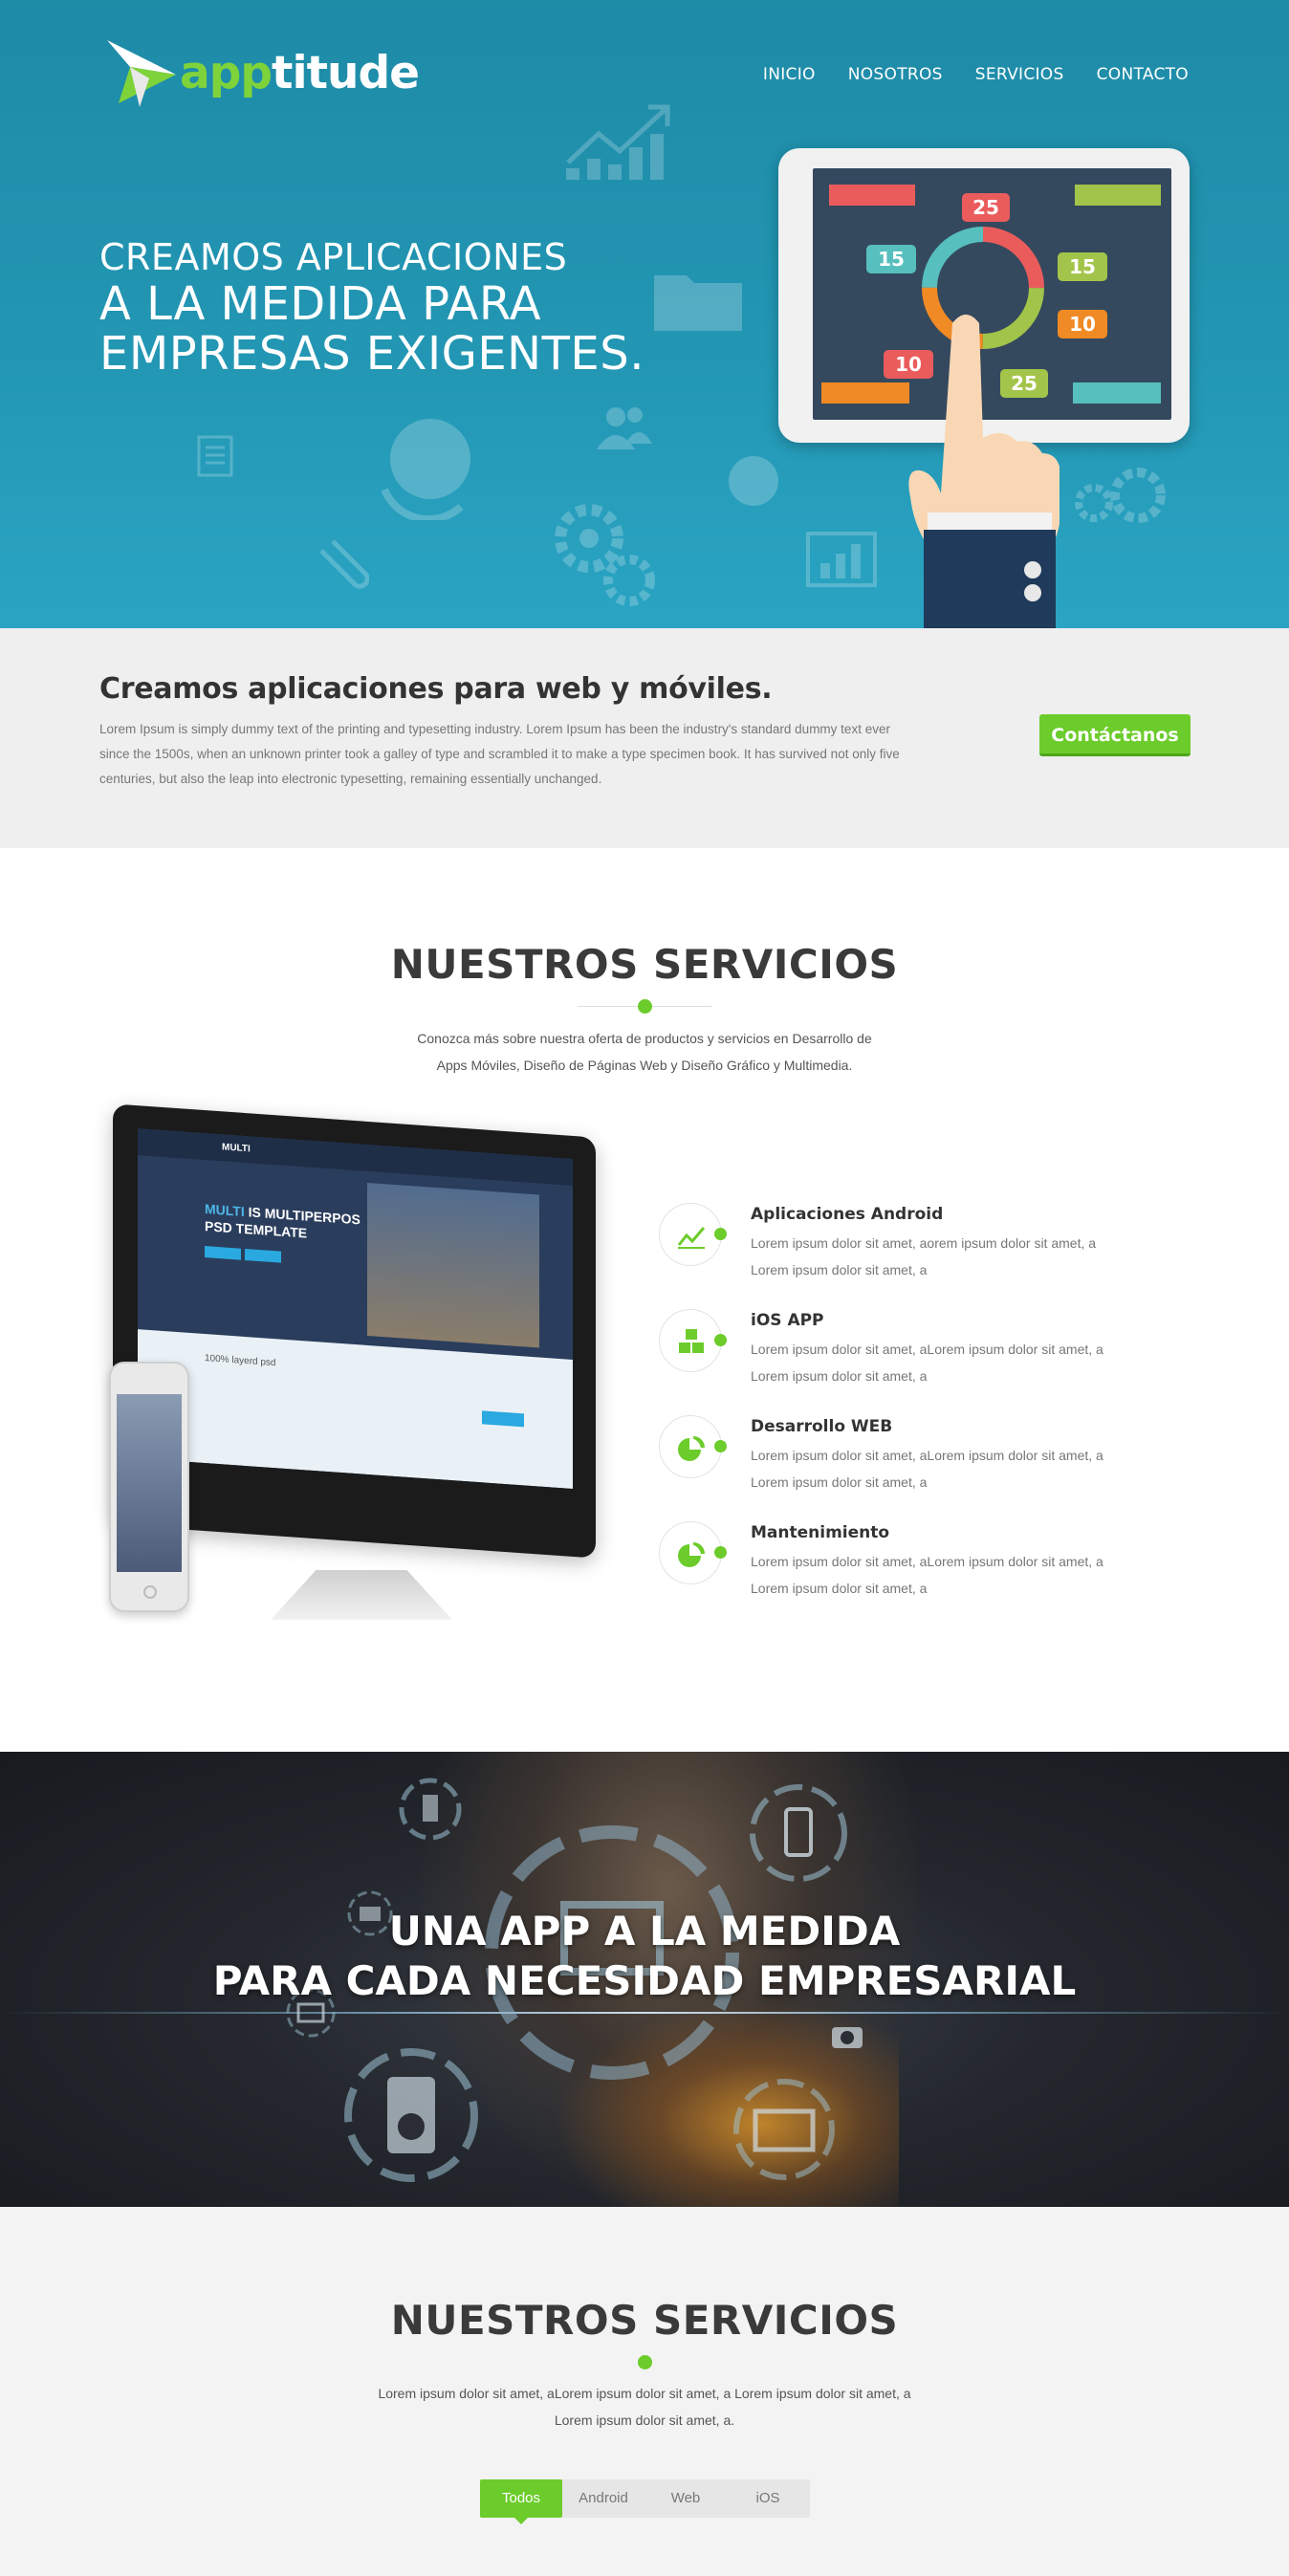  What do you see at coordinates (236, 1148) in the screenshot?
I see `mockup-brand: MULTI` at bounding box center [236, 1148].